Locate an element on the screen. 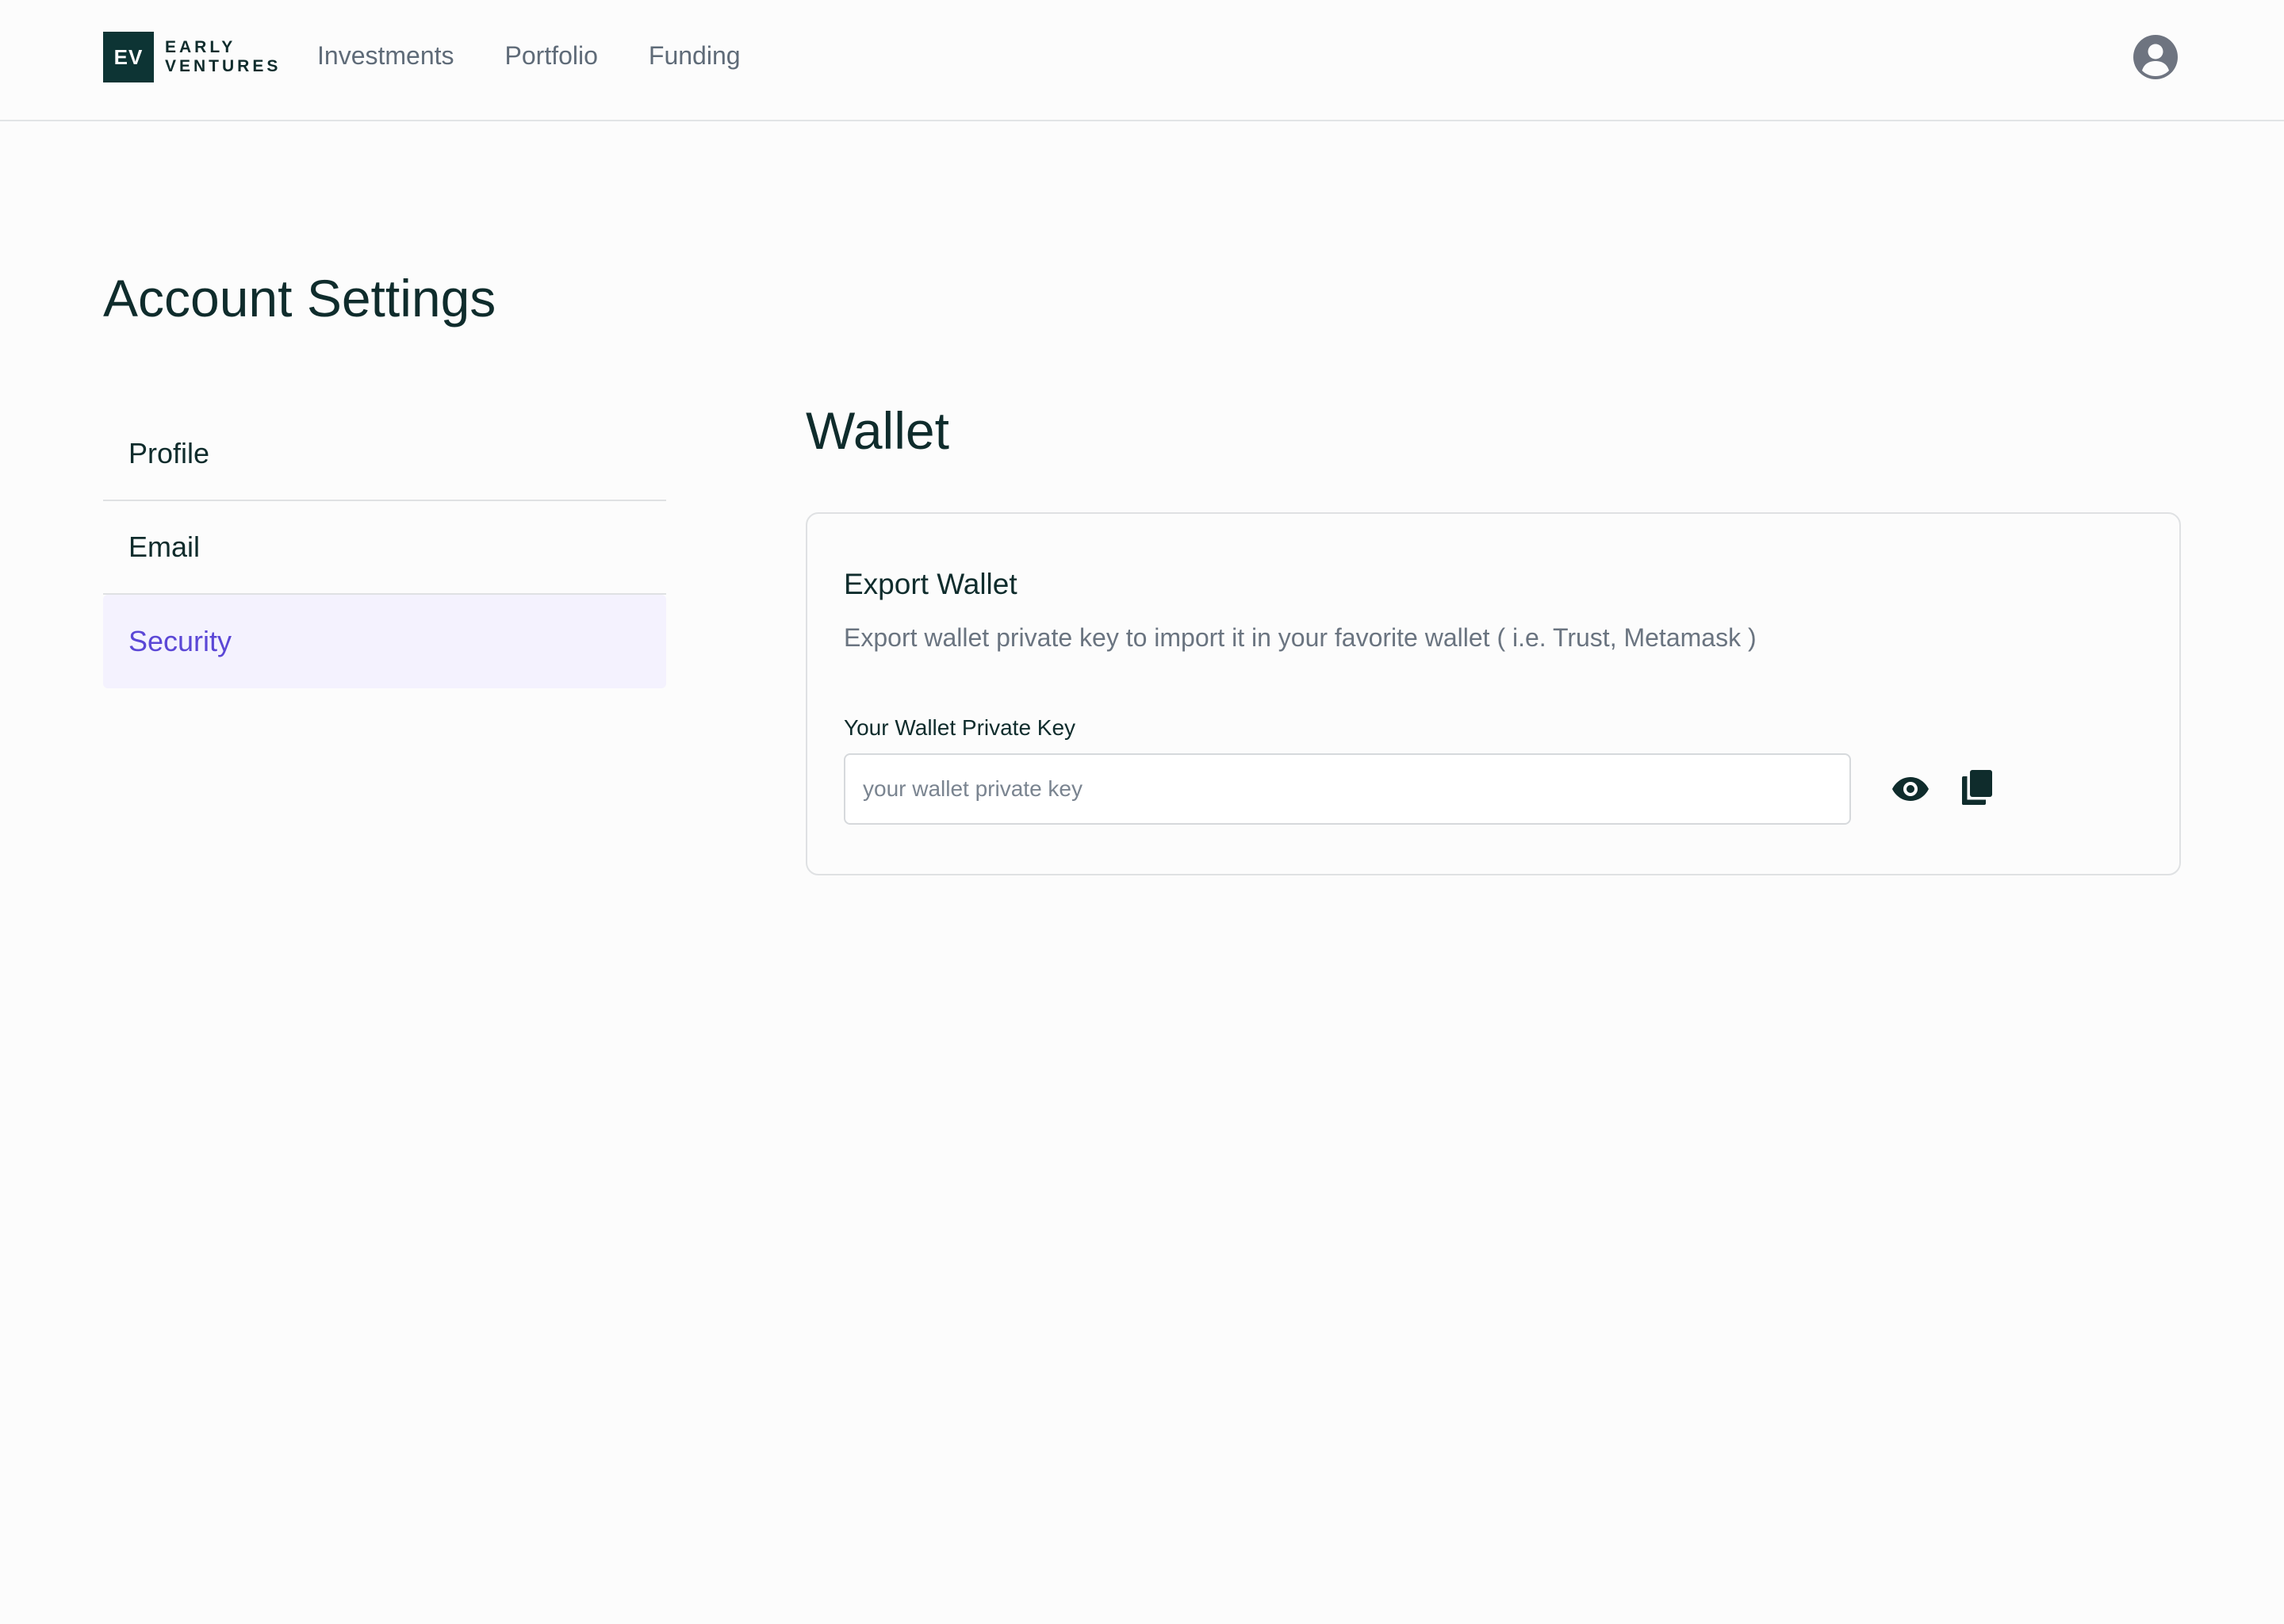  settings-sidebar: Profile Email Security is located at coordinates (384, 548).